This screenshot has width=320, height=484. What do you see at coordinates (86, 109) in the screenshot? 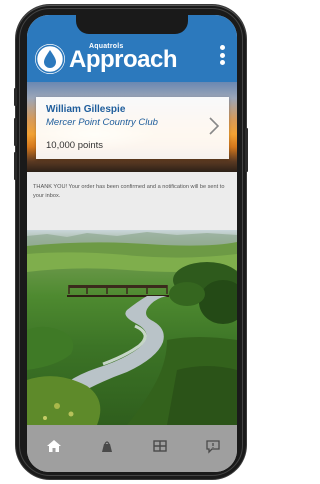
I see `user-name: William Gillespie` at bounding box center [86, 109].